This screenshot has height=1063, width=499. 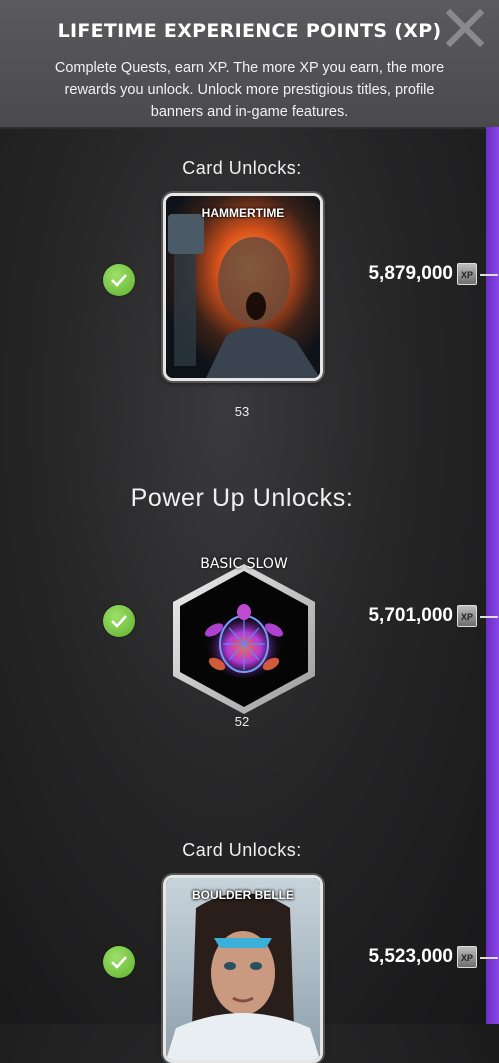 What do you see at coordinates (244, 564) in the screenshot?
I see `power-up-name: BASIC SLOW` at bounding box center [244, 564].